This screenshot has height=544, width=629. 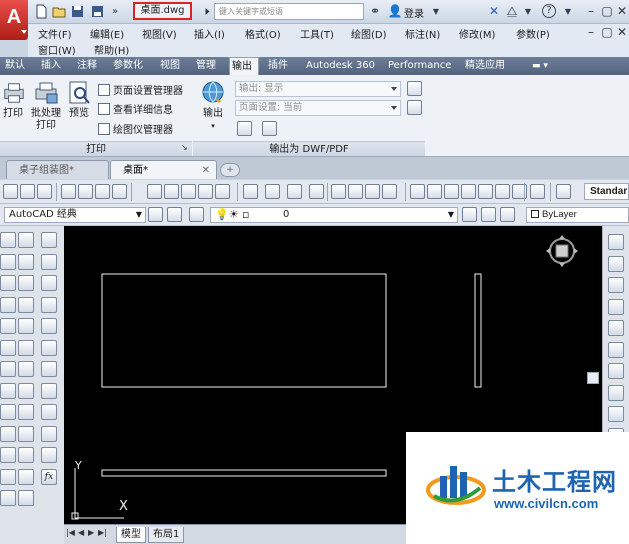 What do you see at coordinates (174, 214) in the screenshot?
I see `customize-icon` at bounding box center [174, 214].